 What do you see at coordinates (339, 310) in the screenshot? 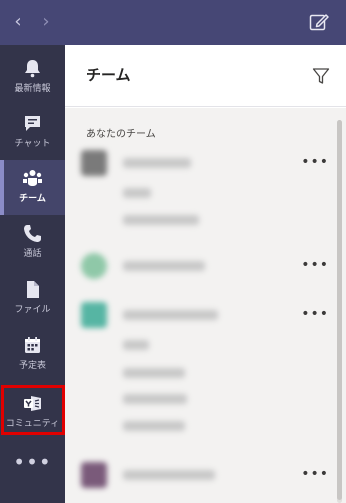
I see `scrollbar-thumb` at bounding box center [339, 310].